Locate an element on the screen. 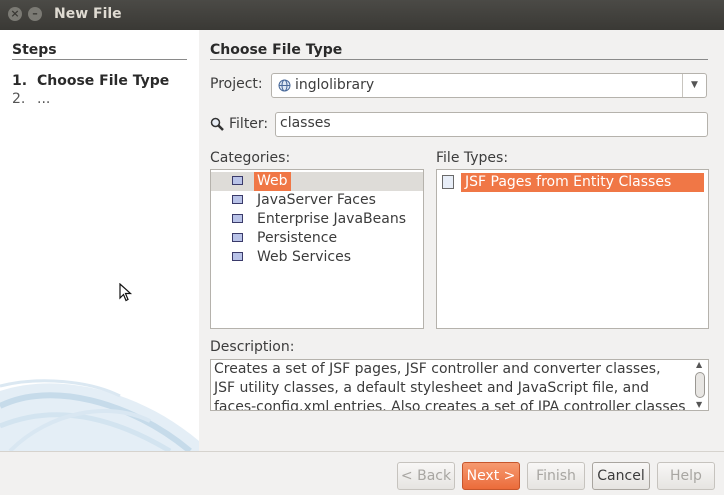 The image size is (724, 495). section-divider is located at coordinates (459, 59).